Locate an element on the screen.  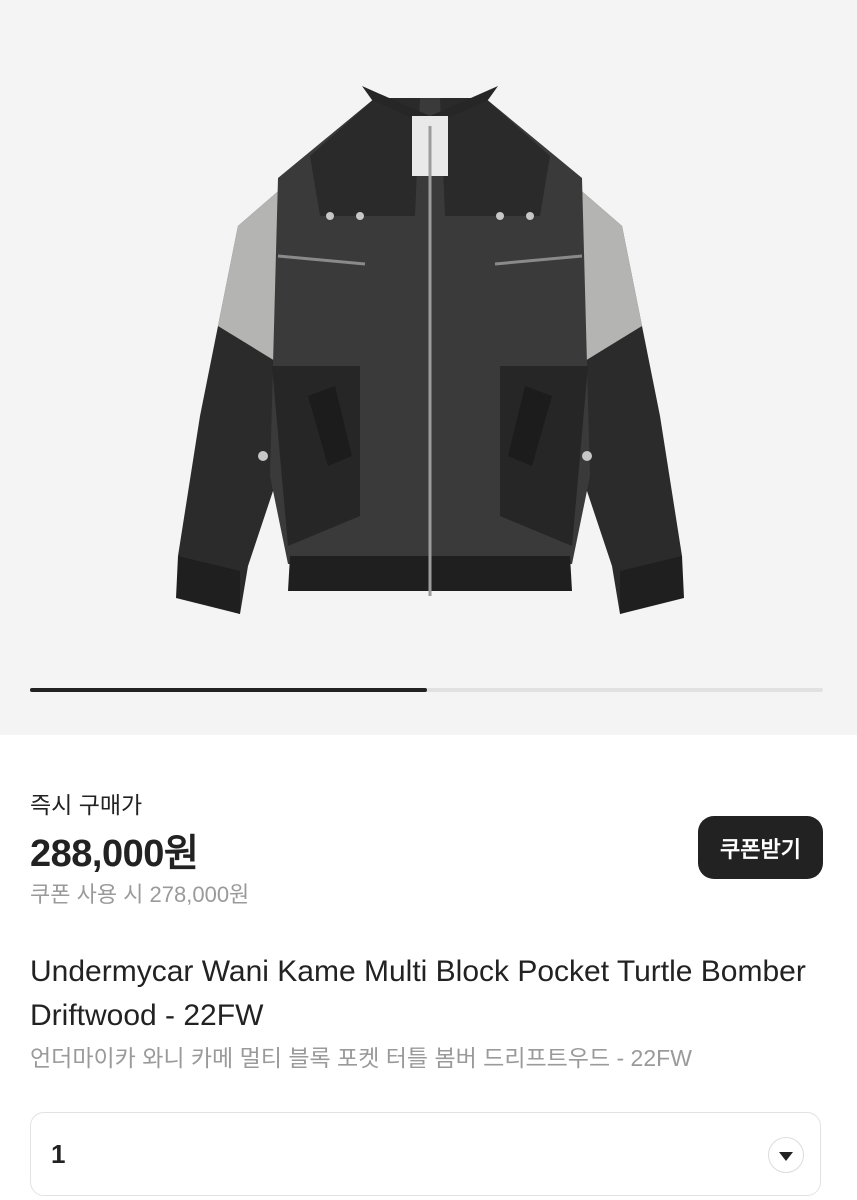
product-title-ko: 언더마이카 와니 카메 멀티 블록 포켓 터틀 봄버 드리프트우드 - 22FW is located at coordinates (361, 1058).